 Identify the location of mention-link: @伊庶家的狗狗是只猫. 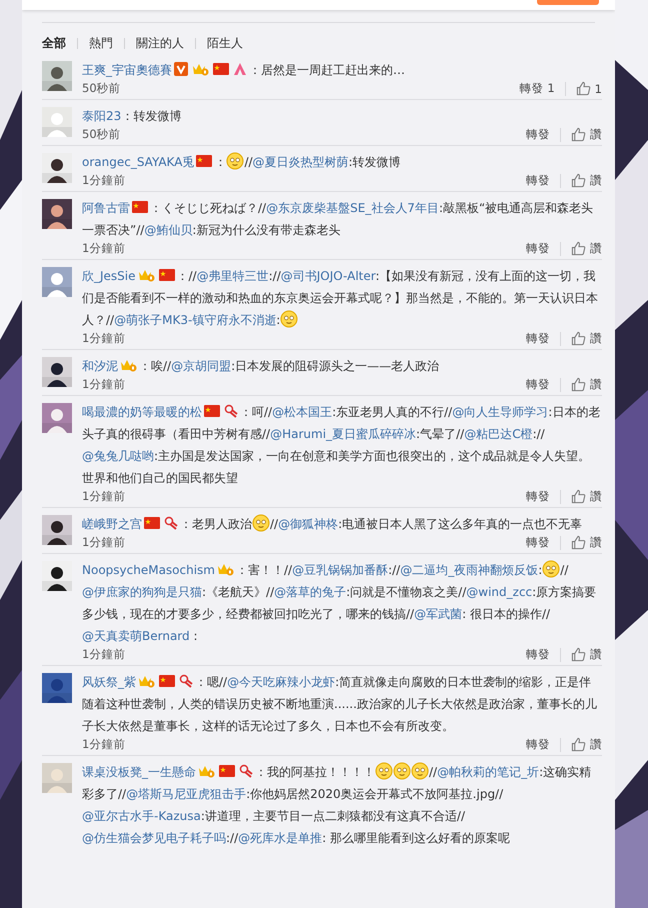
(142, 592).